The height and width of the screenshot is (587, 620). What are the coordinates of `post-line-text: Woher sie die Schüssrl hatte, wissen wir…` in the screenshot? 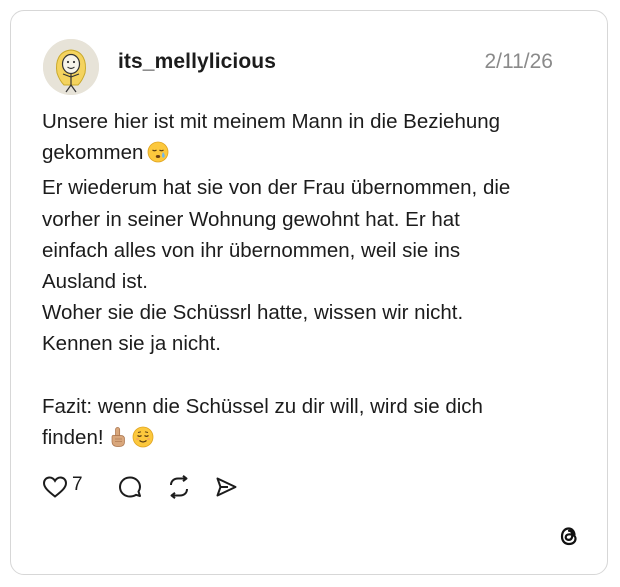 It's located at (253, 313).